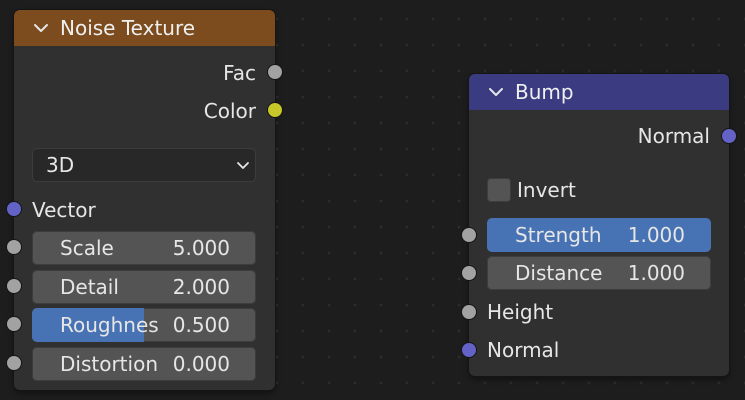 The width and height of the screenshot is (745, 400). What do you see at coordinates (201, 325) in the screenshot?
I see `roughness-value: 0.500` at bounding box center [201, 325].